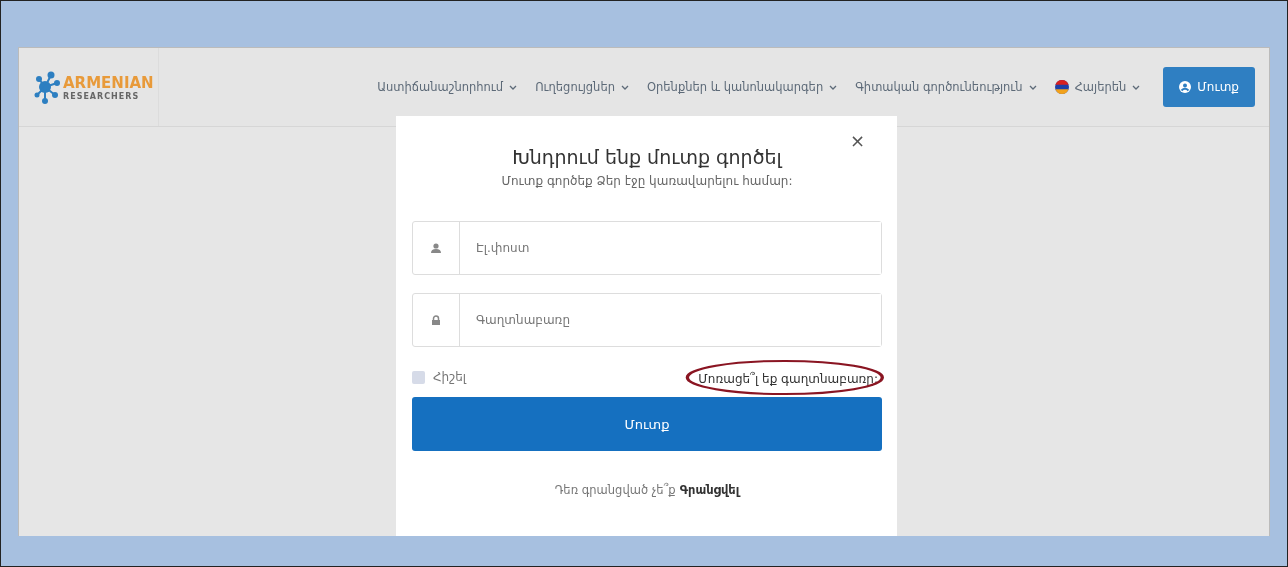 Image resolution: width=1288 pixels, height=567 pixels. Describe the element at coordinates (108, 82) in the screenshot. I see `logo-title: ARMENIAN` at that location.